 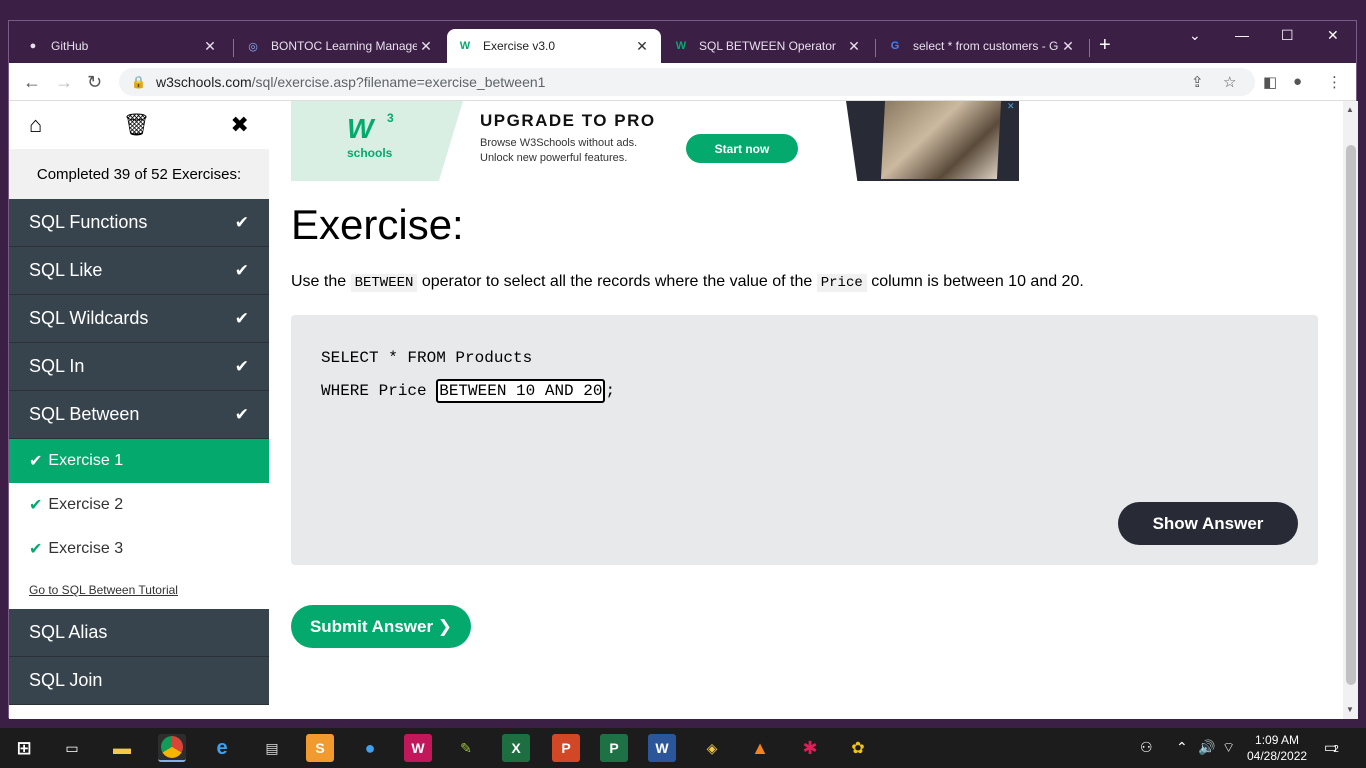 What do you see at coordinates (1011, 106) in the screenshot?
I see `ad-close-icon: ✕` at bounding box center [1011, 106].